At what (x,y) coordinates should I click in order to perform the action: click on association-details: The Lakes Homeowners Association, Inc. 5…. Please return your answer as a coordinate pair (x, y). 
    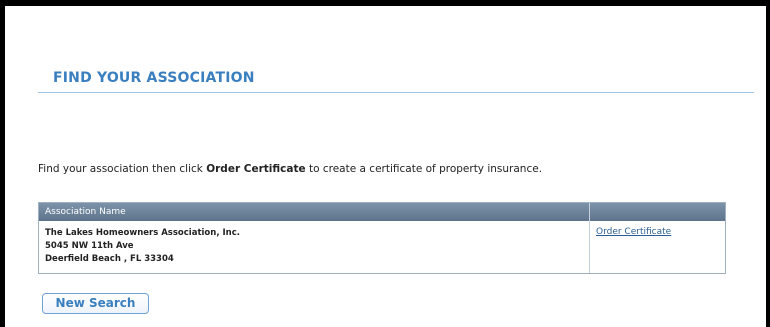
    Looking at the image, I should click on (142, 246).